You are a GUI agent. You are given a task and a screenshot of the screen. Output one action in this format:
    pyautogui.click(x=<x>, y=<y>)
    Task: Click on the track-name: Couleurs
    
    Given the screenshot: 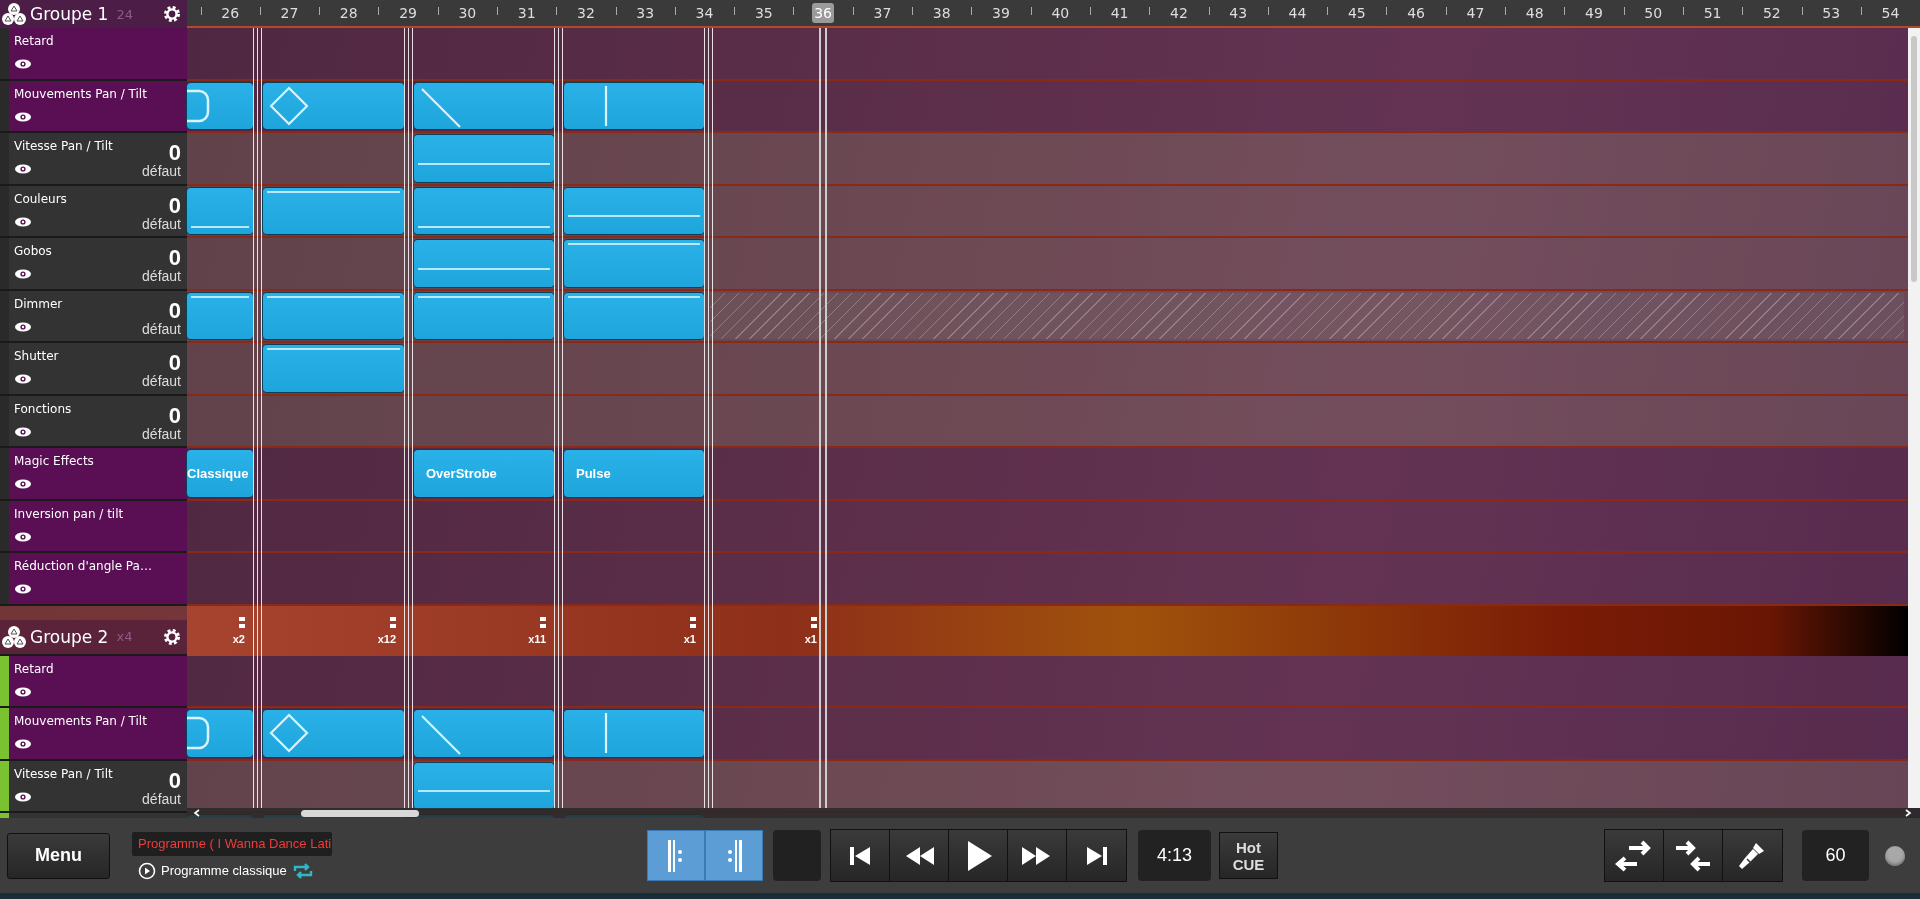 What is the action you would take?
    pyautogui.click(x=41, y=198)
    